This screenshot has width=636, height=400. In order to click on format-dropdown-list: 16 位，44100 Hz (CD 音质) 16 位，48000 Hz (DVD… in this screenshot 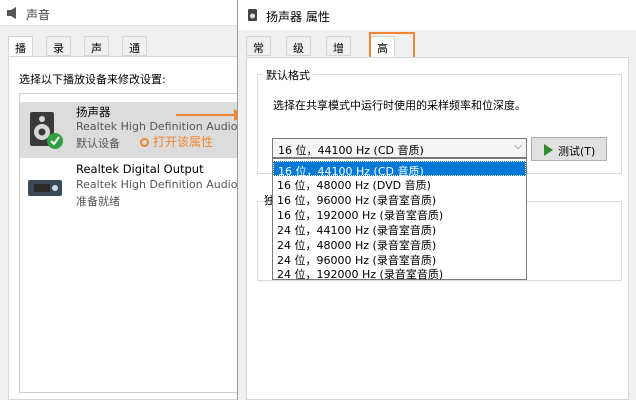, I will do `click(399, 219)`.